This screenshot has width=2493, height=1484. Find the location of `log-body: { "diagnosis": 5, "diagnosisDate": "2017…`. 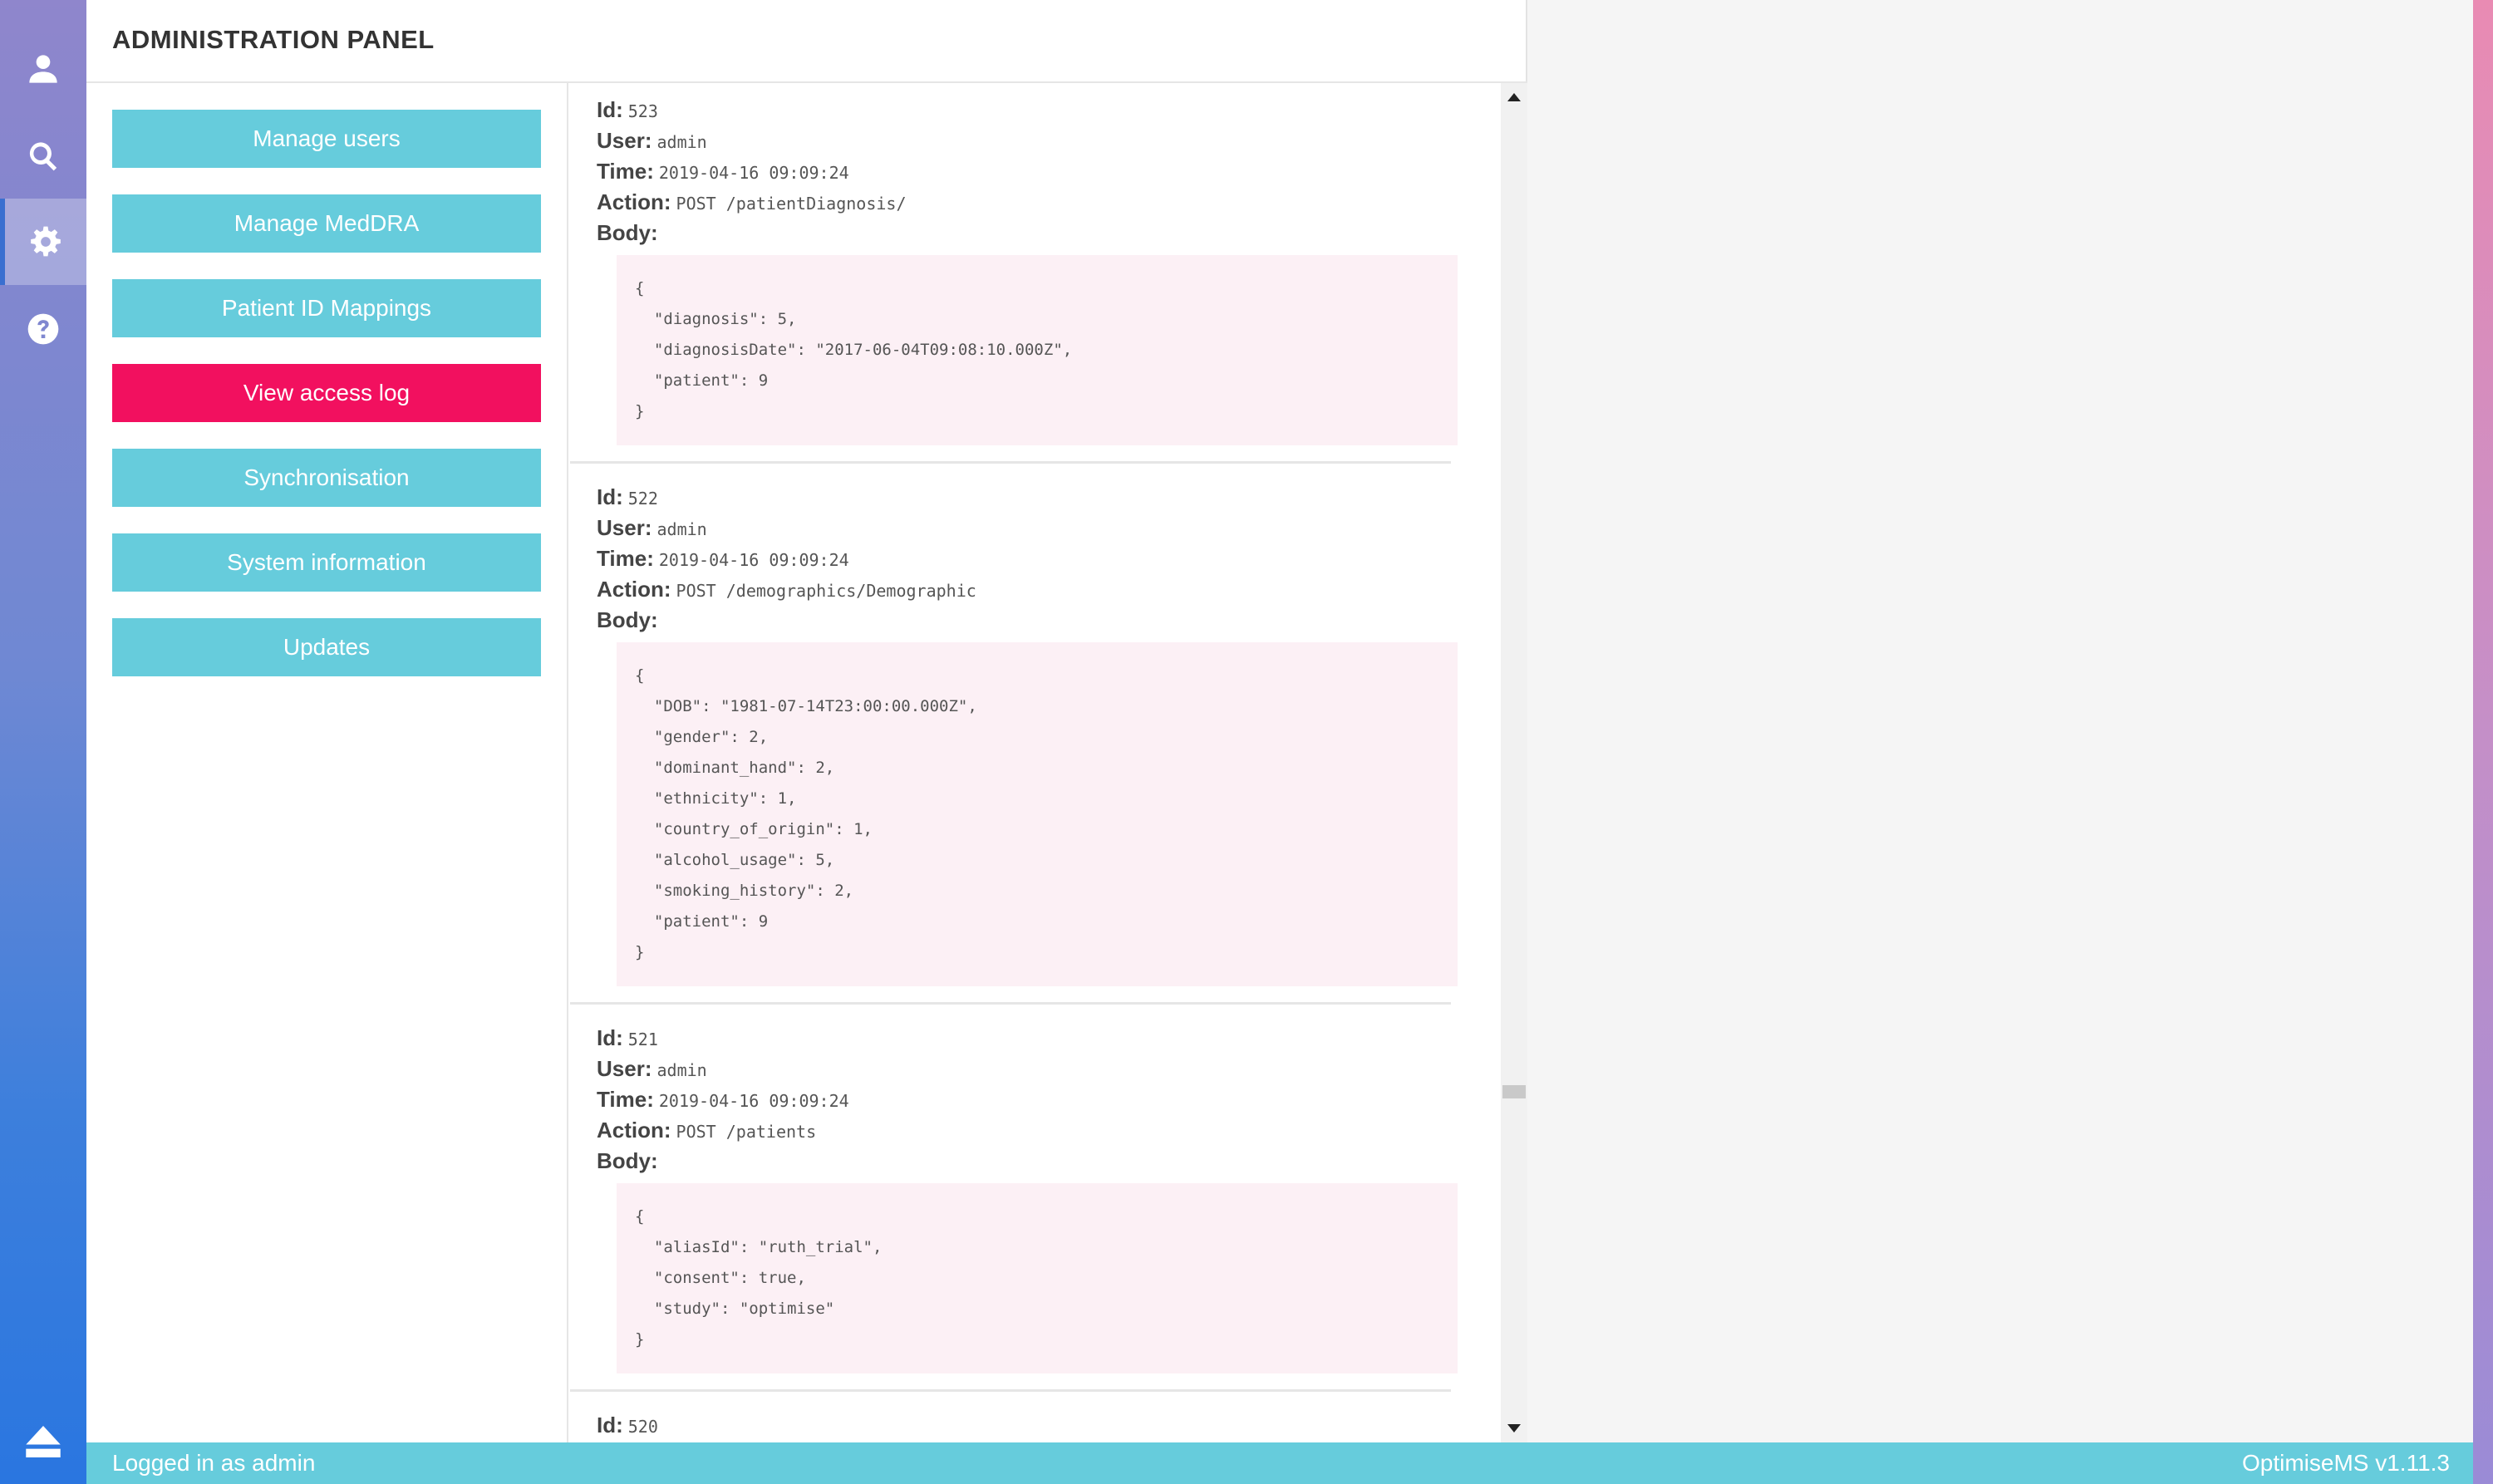

log-body: { "diagnosis": 5, "diagnosisDate": "2017… is located at coordinates (1037, 350).